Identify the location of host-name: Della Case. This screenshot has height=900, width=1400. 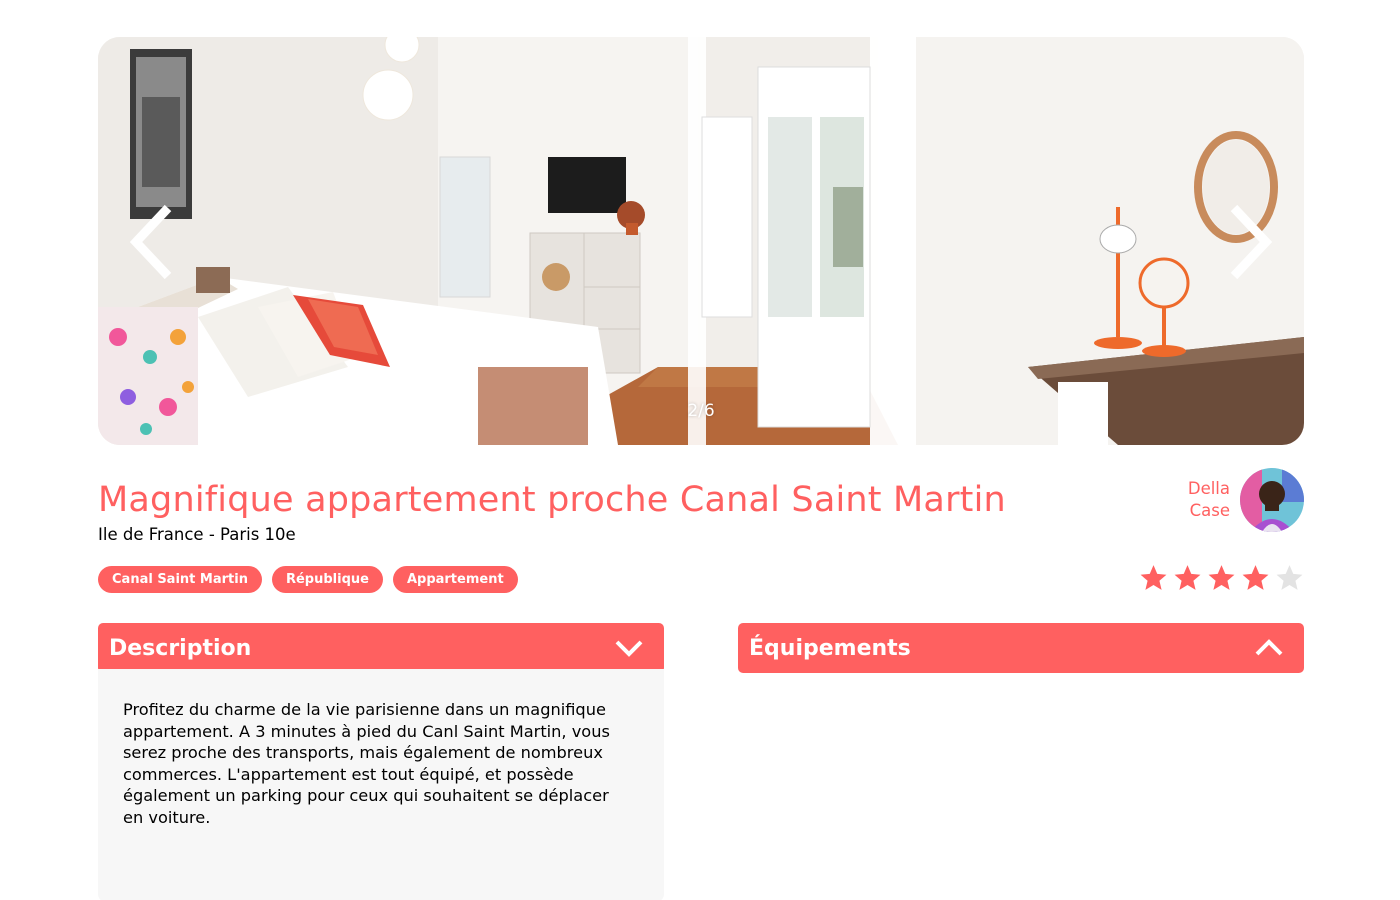
(1209, 500).